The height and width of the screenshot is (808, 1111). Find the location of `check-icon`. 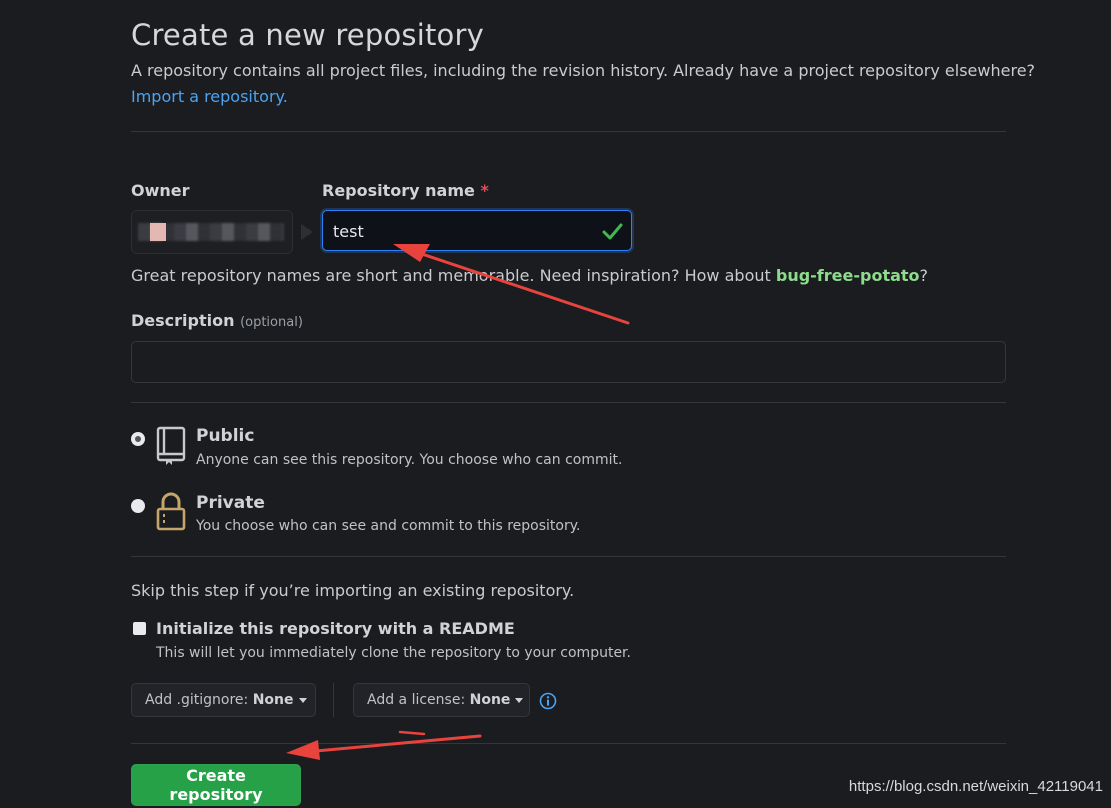

check-icon is located at coordinates (612, 231).